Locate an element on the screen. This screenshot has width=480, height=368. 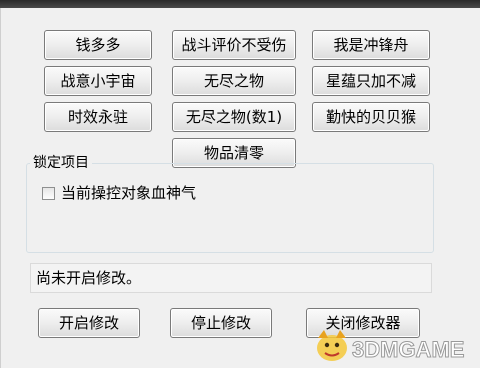
status-text: 尚未开启修改。 is located at coordinates (231, 278).